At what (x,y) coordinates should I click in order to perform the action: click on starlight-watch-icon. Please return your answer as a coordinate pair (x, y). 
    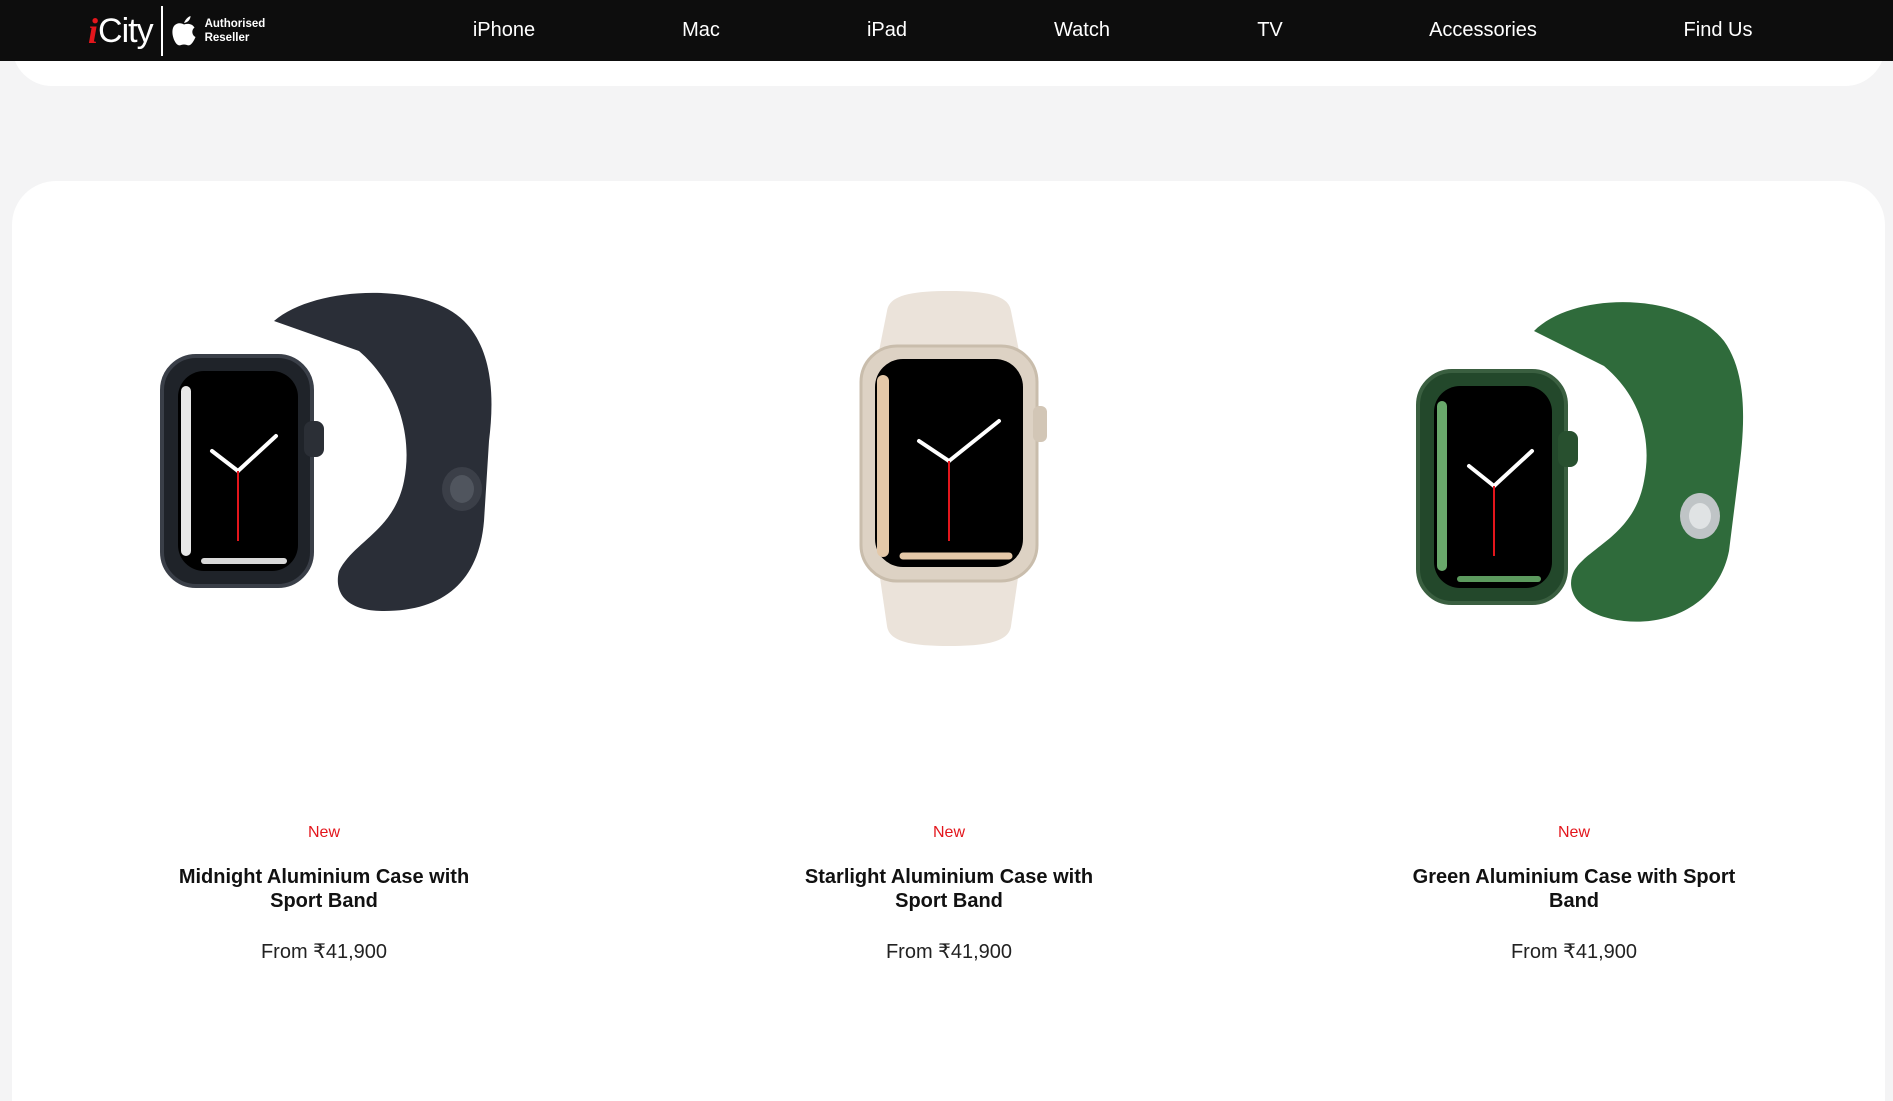
    Looking at the image, I should click on (953, 468).